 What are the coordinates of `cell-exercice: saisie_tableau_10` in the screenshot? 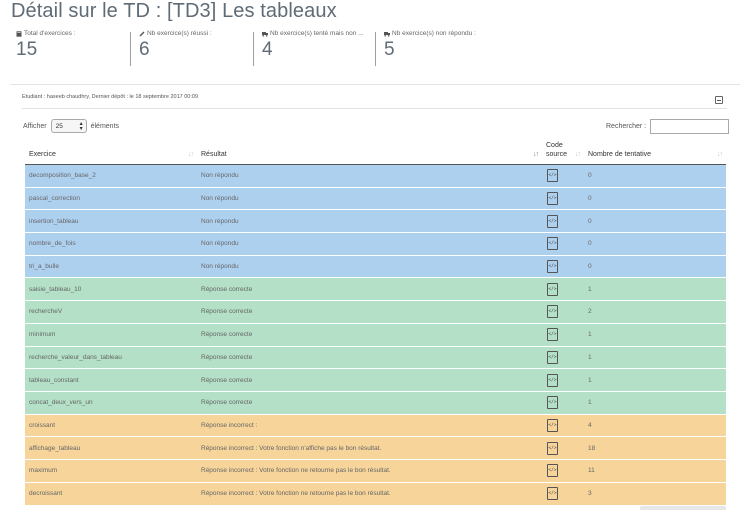 It's located at (111, 289).